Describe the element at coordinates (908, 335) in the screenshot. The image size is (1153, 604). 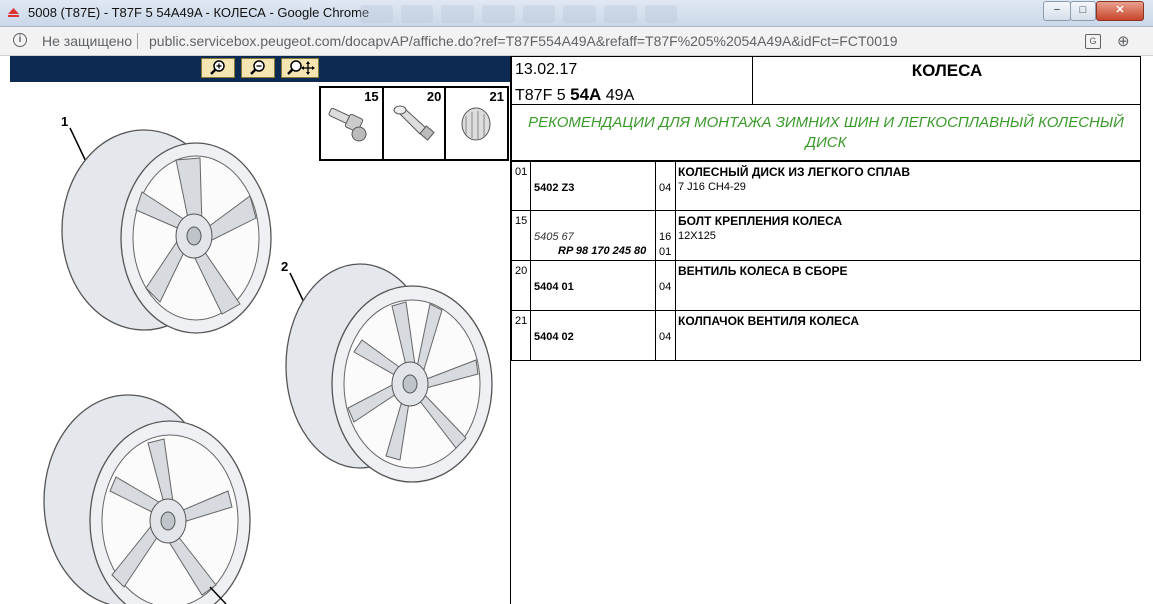
I see `description-cell: КОЛПАЧОК ВЕНТИЛЯ КОЛЕСА` at that location.